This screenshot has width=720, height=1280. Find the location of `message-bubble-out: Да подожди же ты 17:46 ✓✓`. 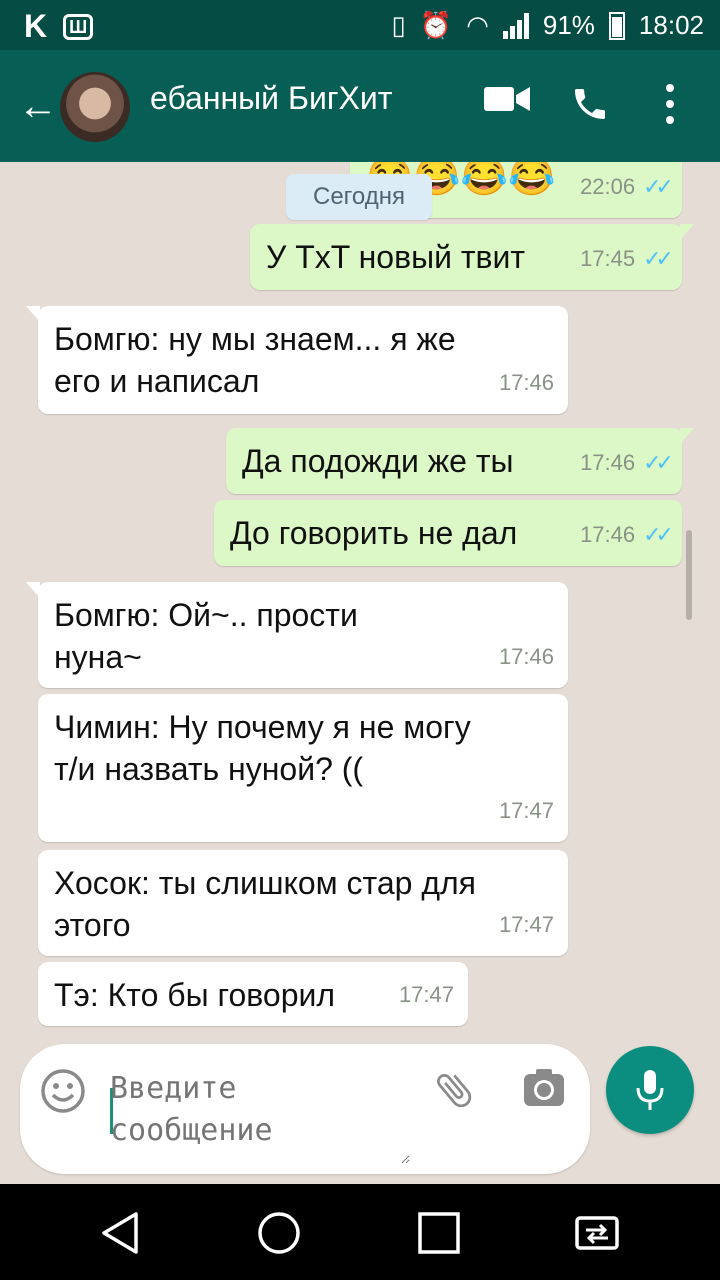

message-bubble-out: Да подожди же ты 17:46 ✓✓ is located at coordinates (460, 461).